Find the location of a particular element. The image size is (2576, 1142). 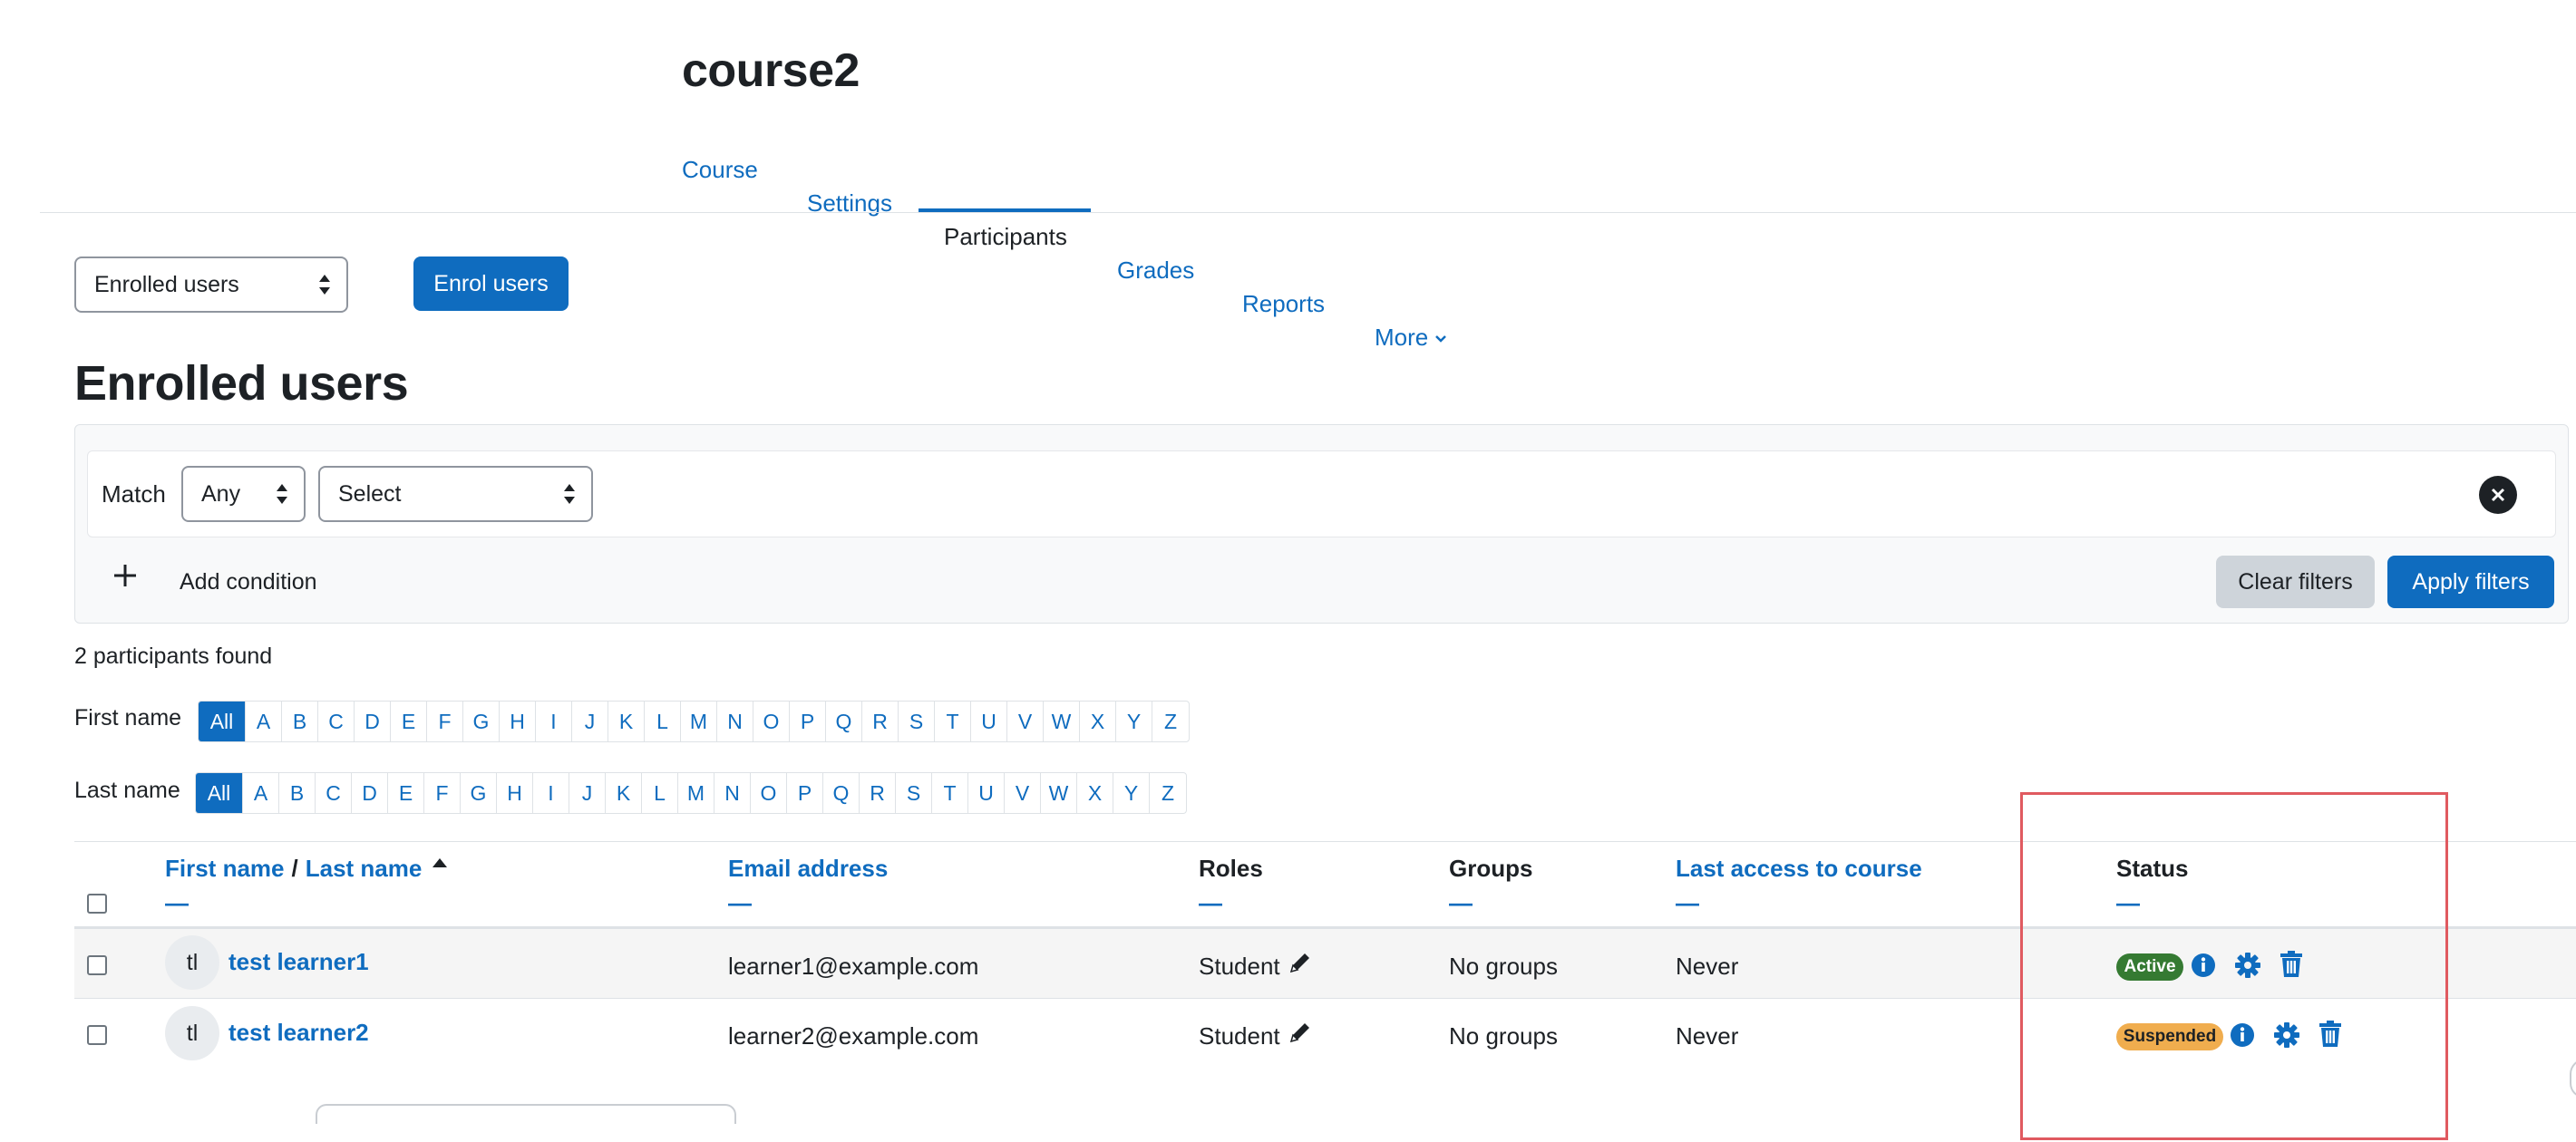

last-name-initial-n: N is located at coordinates (732, 793).